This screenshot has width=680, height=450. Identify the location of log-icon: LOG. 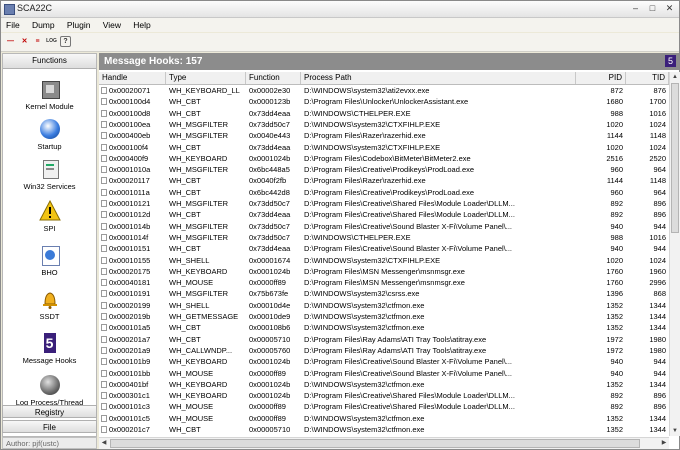
(51, 41).